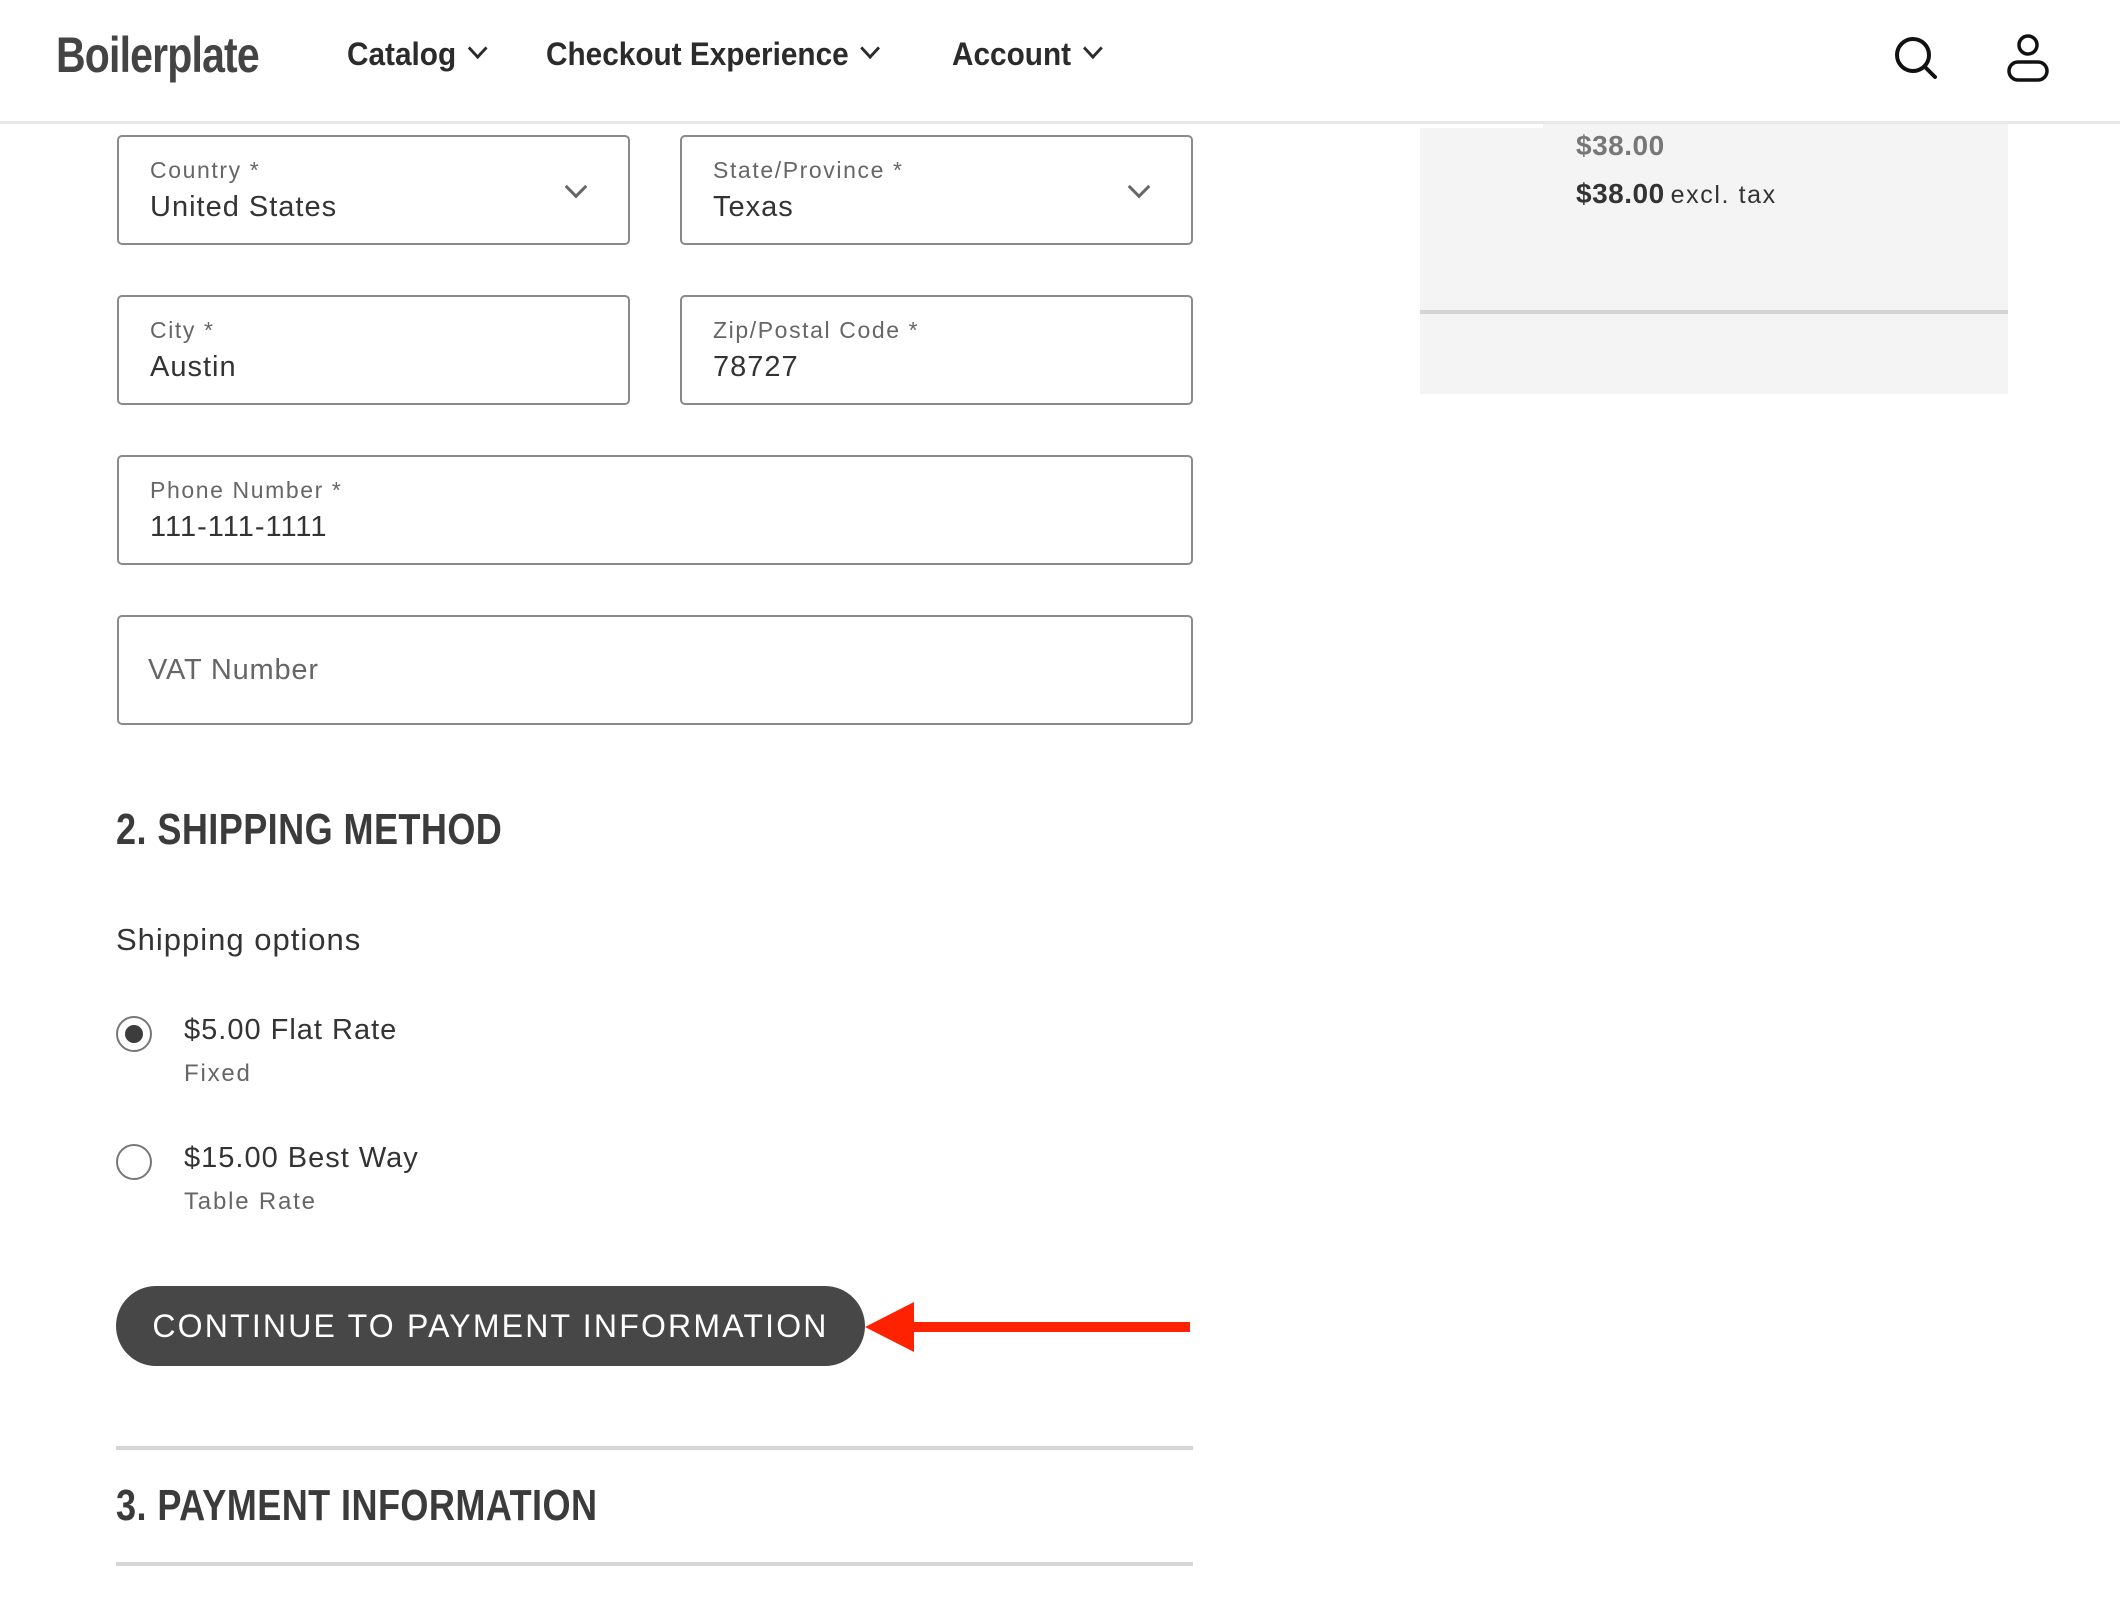 The image size is (2120, 1600). Describe the element at coordinates (1620, 193) in the screenshot. I see `price-excl-value: $38.00` at that location.